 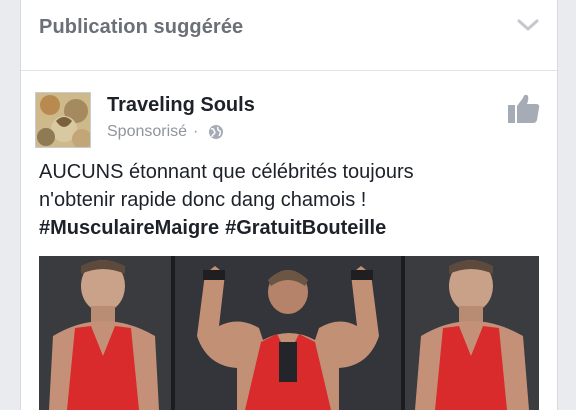 I want to click on hashtag-link: #GratuitBouteille, so click(x=305, y=228).